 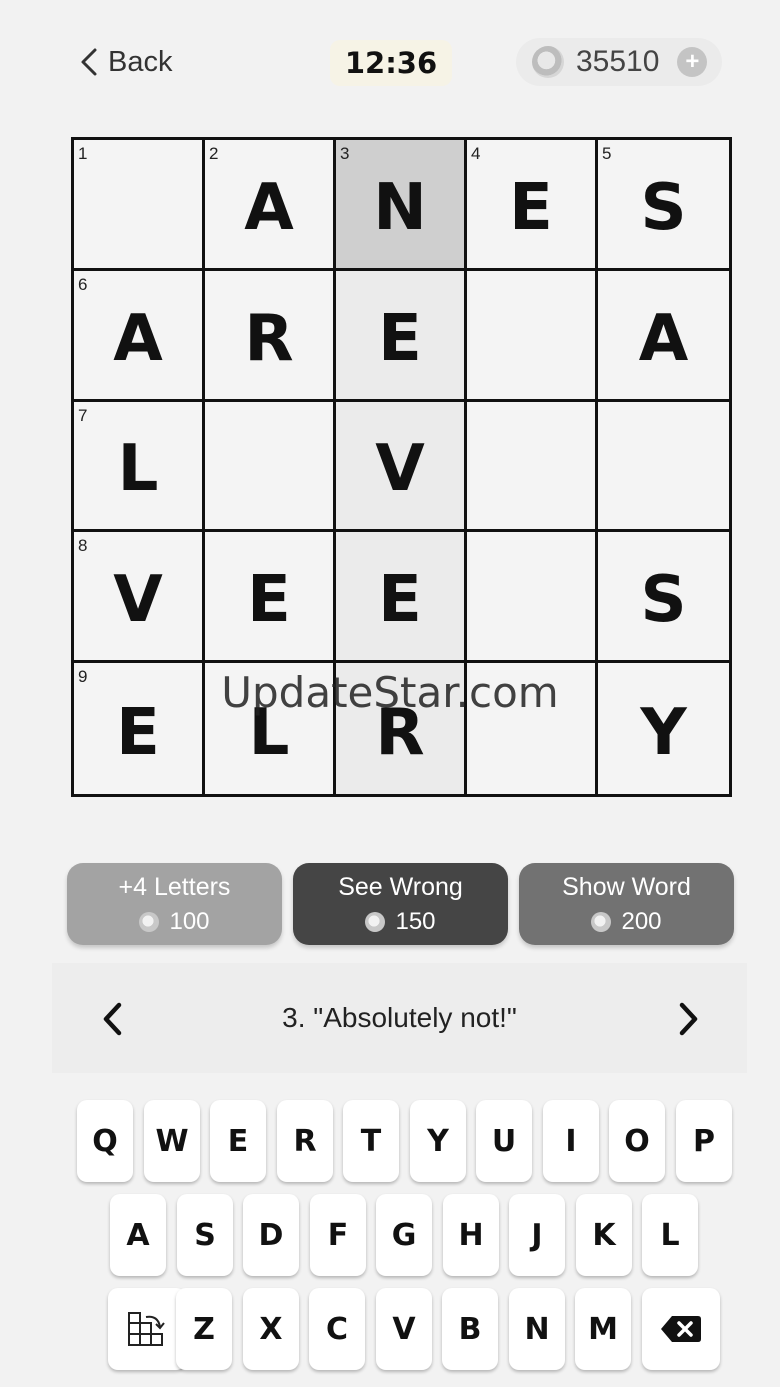 What do you see at coordinates (338, 1235) in the screenshot?
I see `key-f: F` at bounding box center [338, 1235].